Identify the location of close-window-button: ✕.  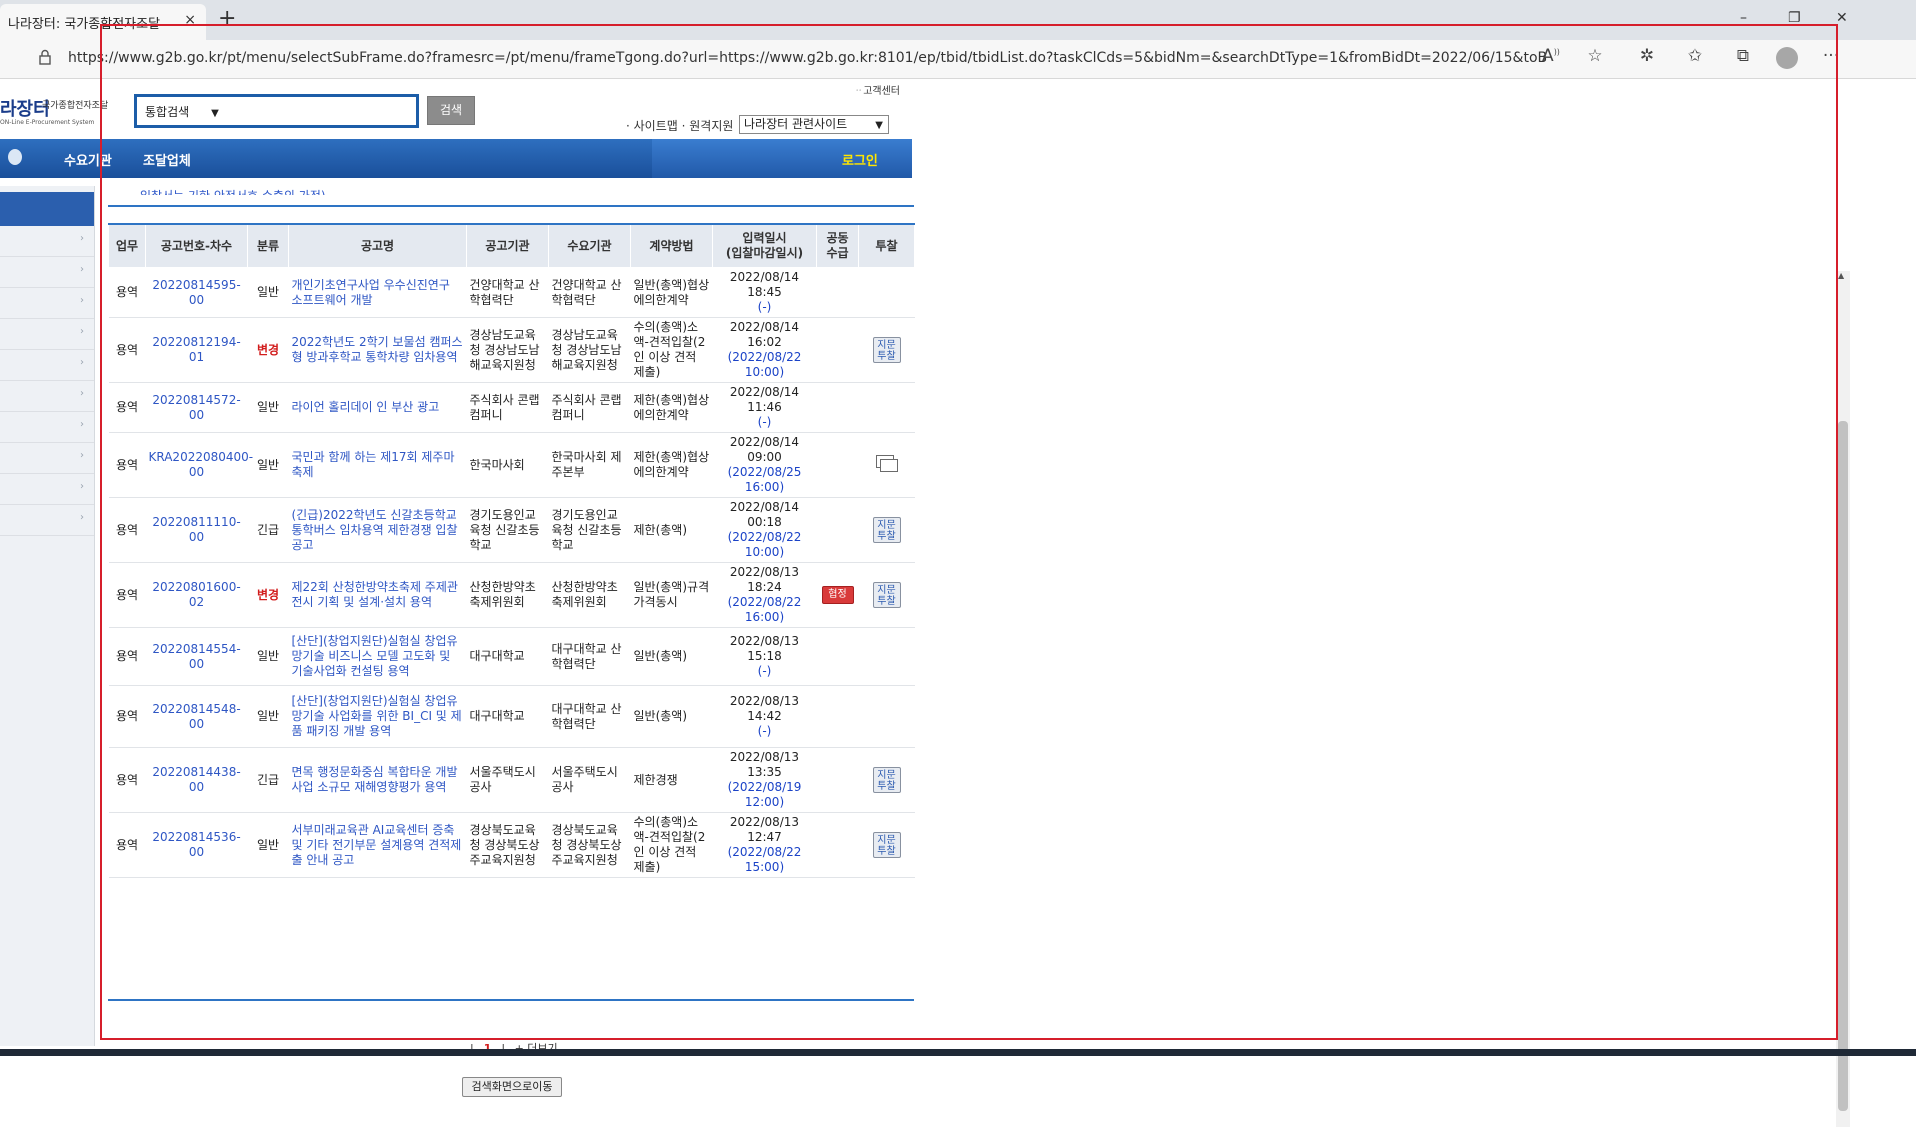
(1842, 18).